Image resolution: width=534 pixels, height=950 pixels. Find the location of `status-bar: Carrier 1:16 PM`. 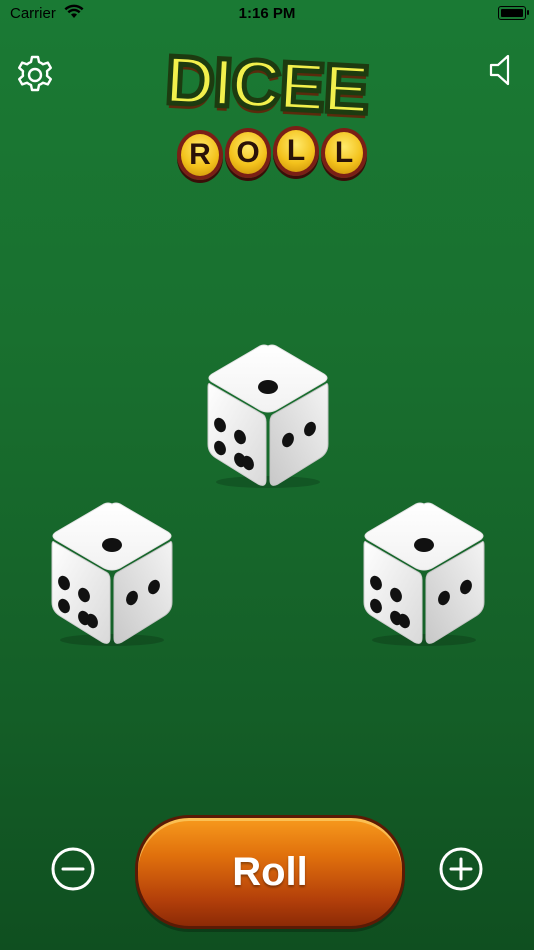

status-bar: Carrier 1:16 PM is located at coordinates (267, 14).